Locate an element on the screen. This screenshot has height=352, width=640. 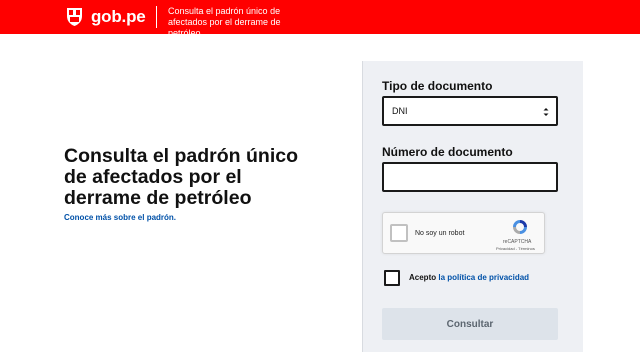
document-number-label: Número de documento is located at coordinates (447, 152).